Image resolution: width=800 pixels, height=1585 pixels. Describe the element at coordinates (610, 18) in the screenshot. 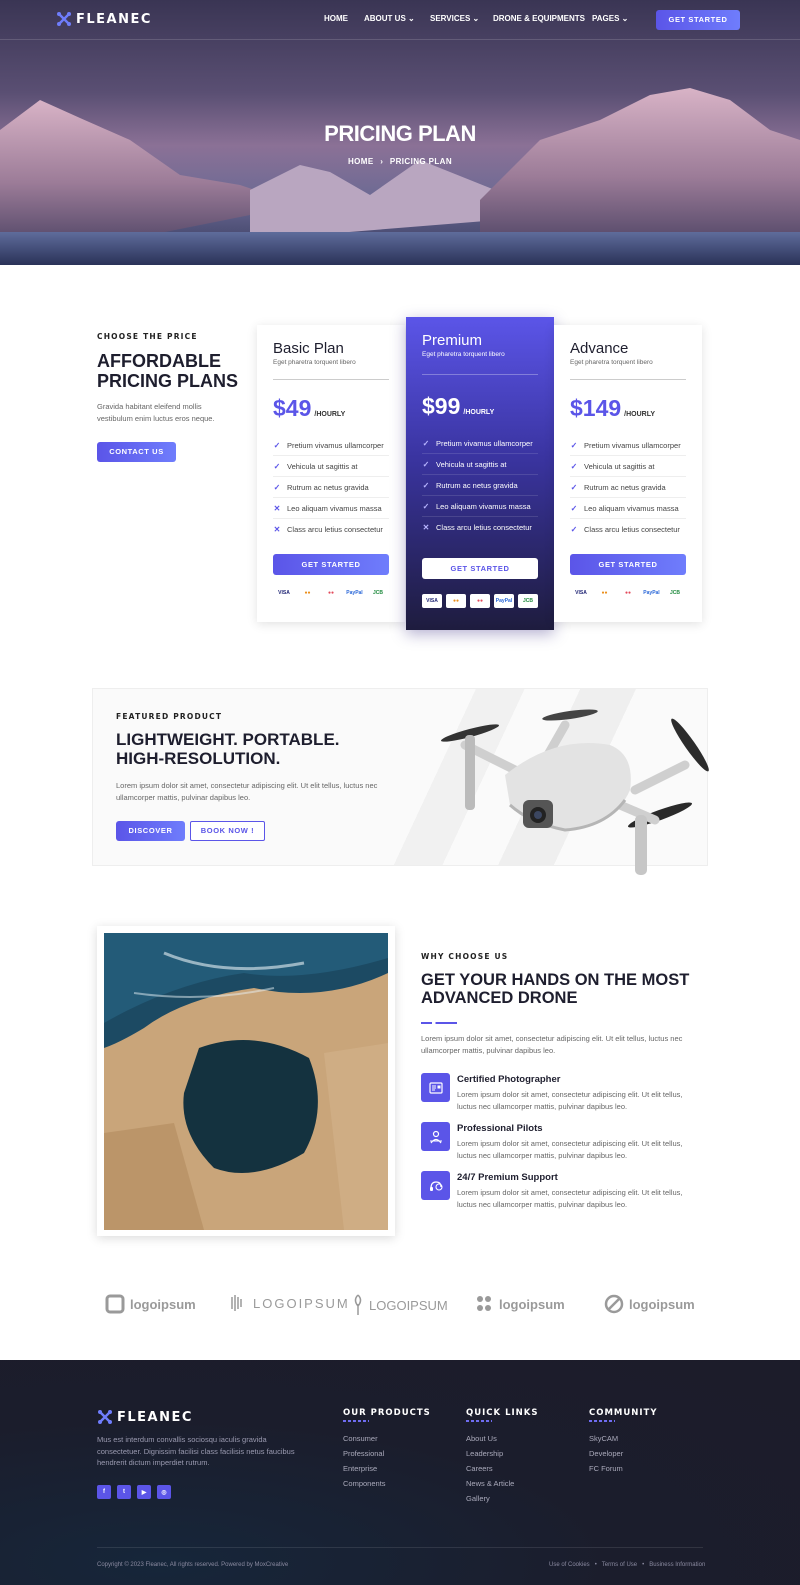

I see `nav-pages: PAGES ⌄` at that location.